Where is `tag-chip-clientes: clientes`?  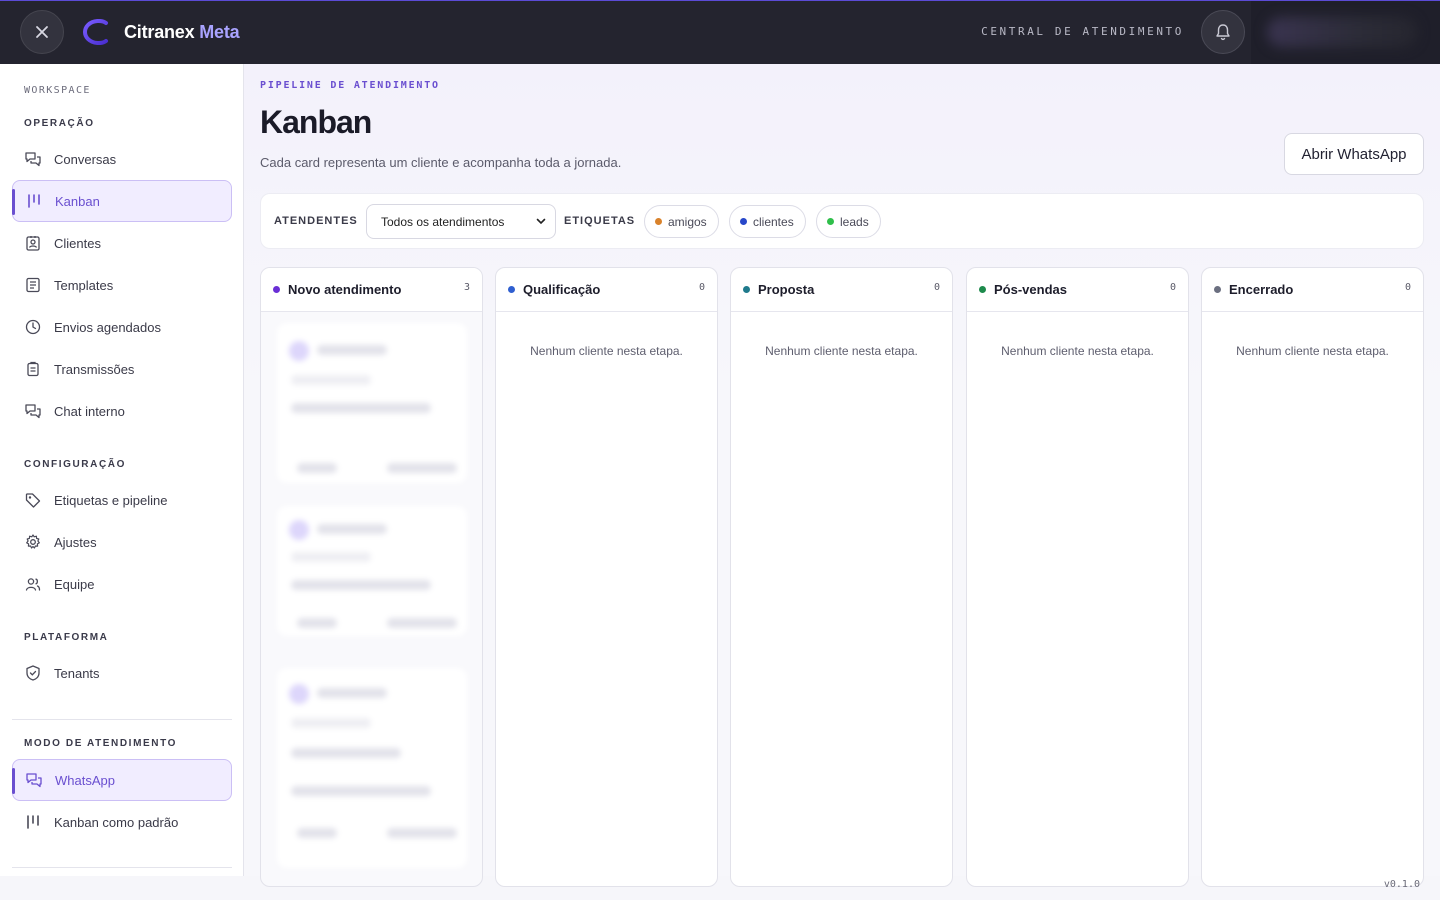 tag-chip-clientes: clientes is located at coordinates (767, 221).